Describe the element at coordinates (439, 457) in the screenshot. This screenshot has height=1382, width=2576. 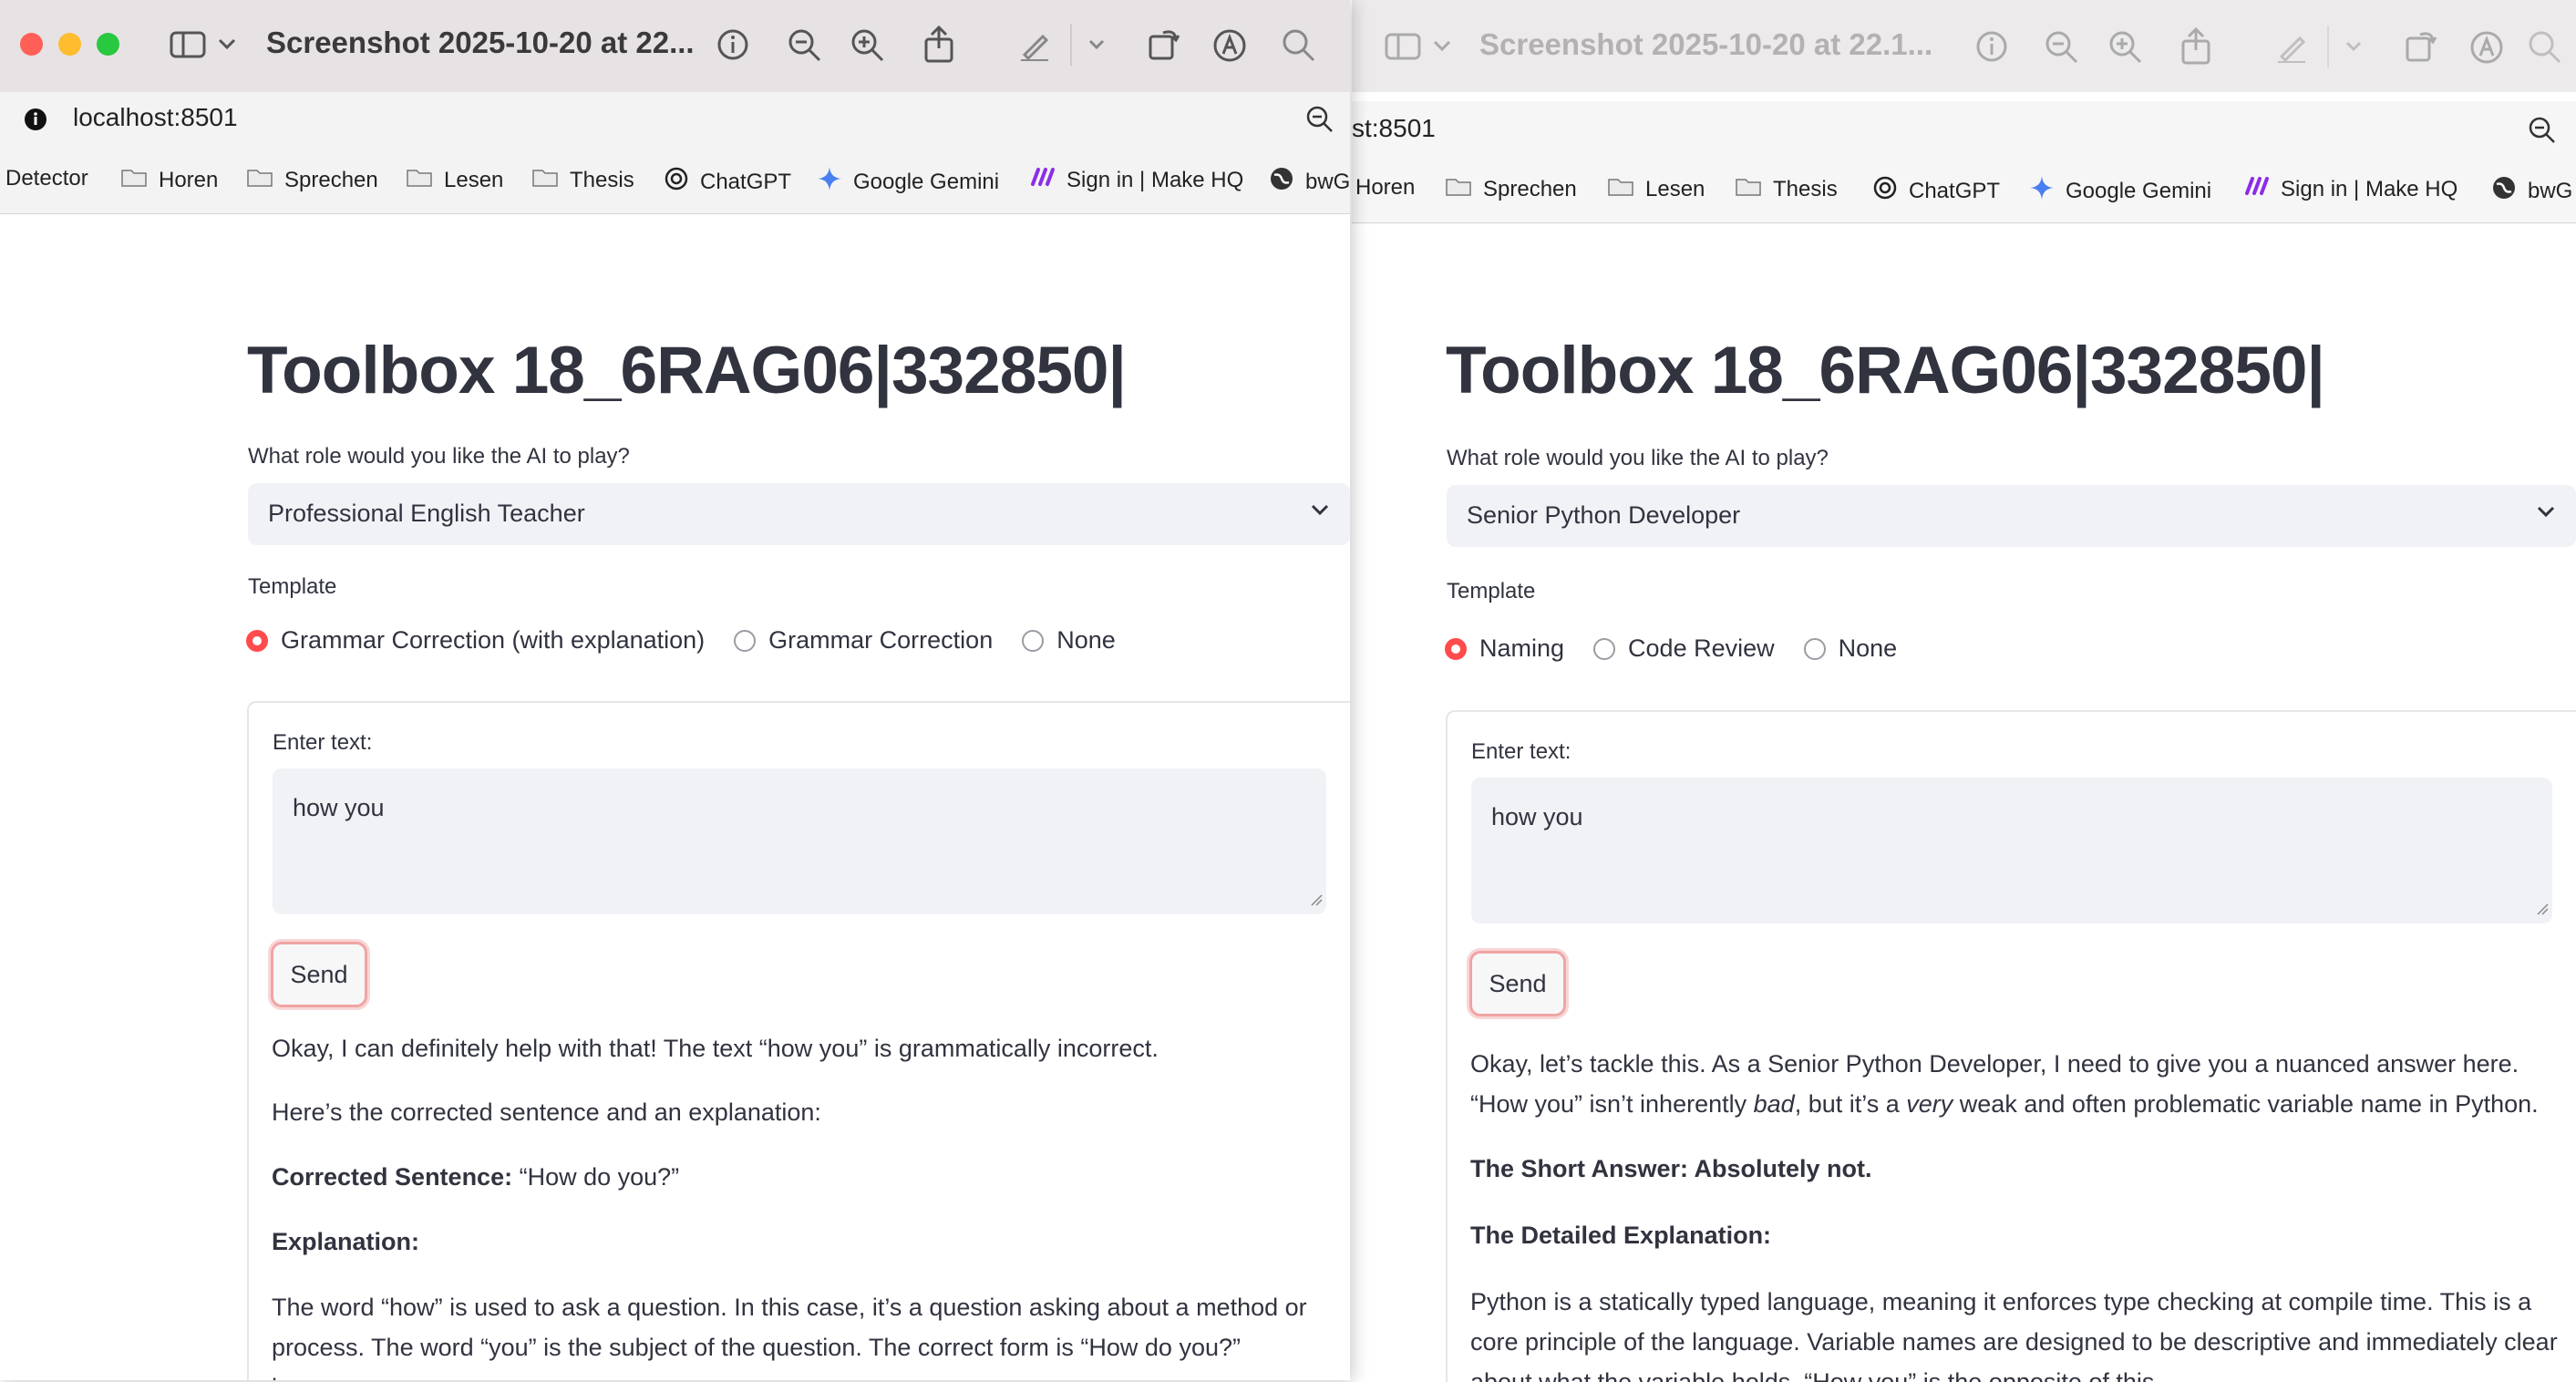
I see `role-select-label: What role would you like the AI to play?` at that location.